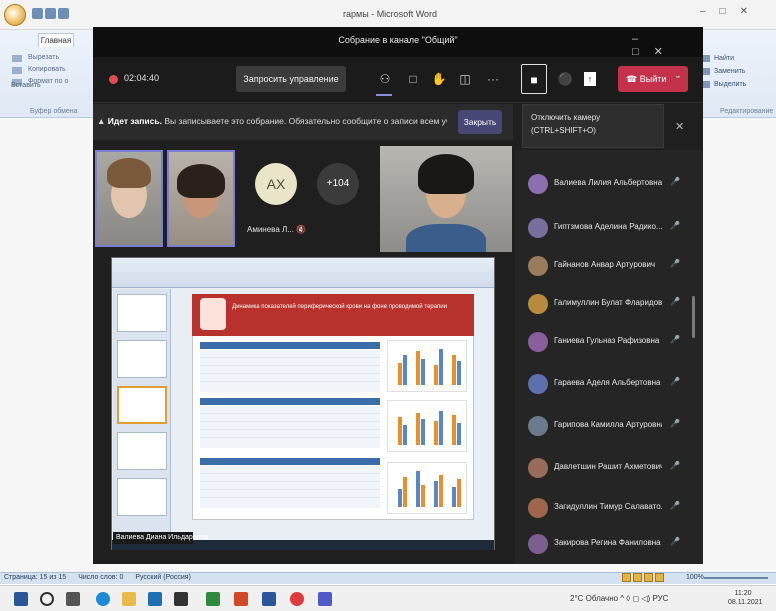 This screenshot has width=776, height=611. What do you see at coordinates (605, 184) in the screenshot?
I see `participant-row: Валиева Лилия Альбертовна 🎤` at bounding box center [605, 184].